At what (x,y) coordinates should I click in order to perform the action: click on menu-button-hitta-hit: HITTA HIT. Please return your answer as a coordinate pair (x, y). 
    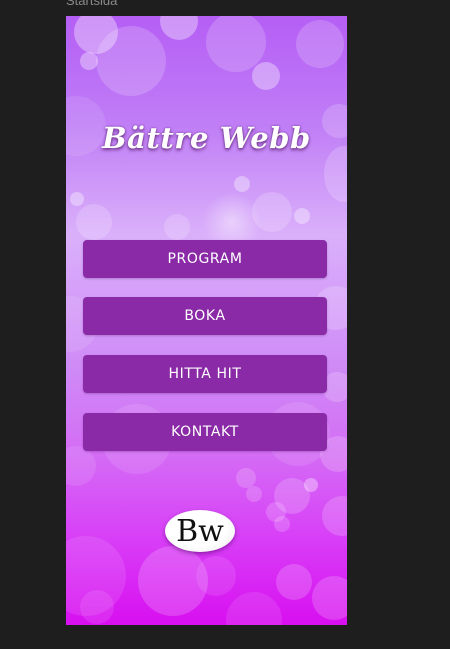
    Looking at the image, I should click on (205, 374).